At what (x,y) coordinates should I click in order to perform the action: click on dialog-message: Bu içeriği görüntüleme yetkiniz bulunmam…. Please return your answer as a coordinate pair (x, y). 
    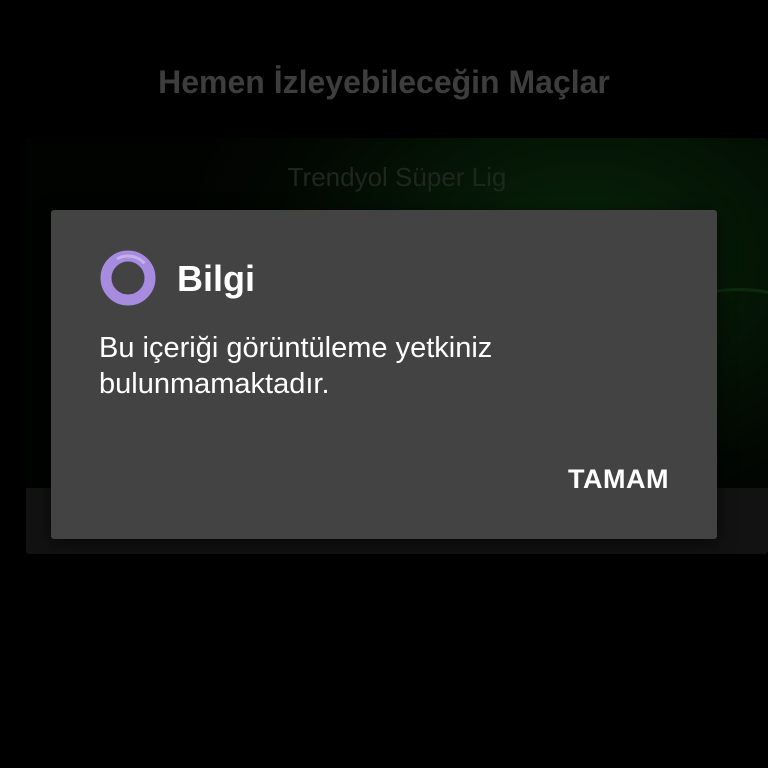
    Looking at the image, I should click on (296, 366).